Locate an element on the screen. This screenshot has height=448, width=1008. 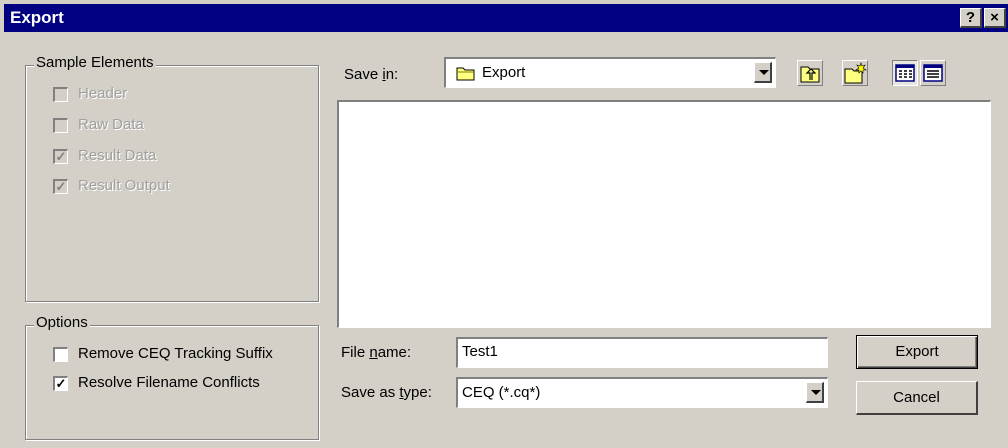
new-folder-icon is located at coordinates (855, 73).